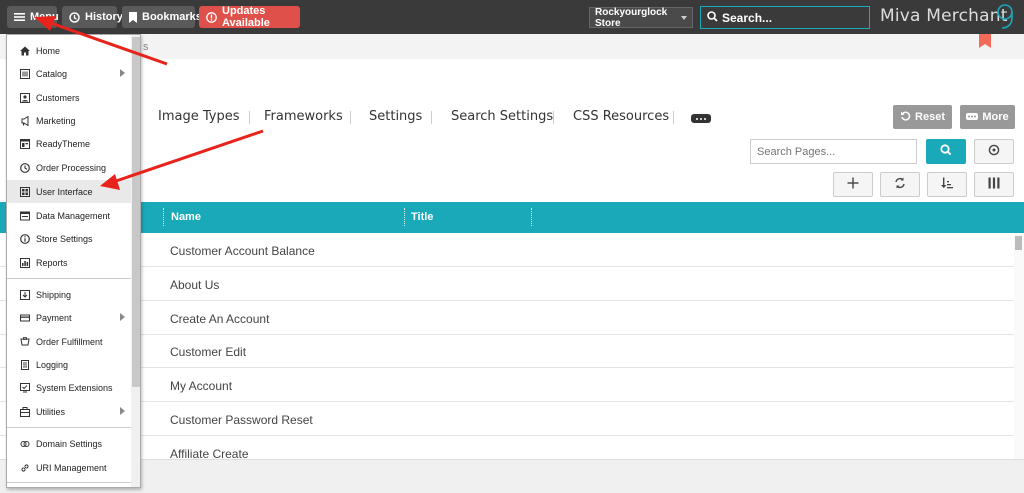  I want to click on sort-button, so click(947, 184).